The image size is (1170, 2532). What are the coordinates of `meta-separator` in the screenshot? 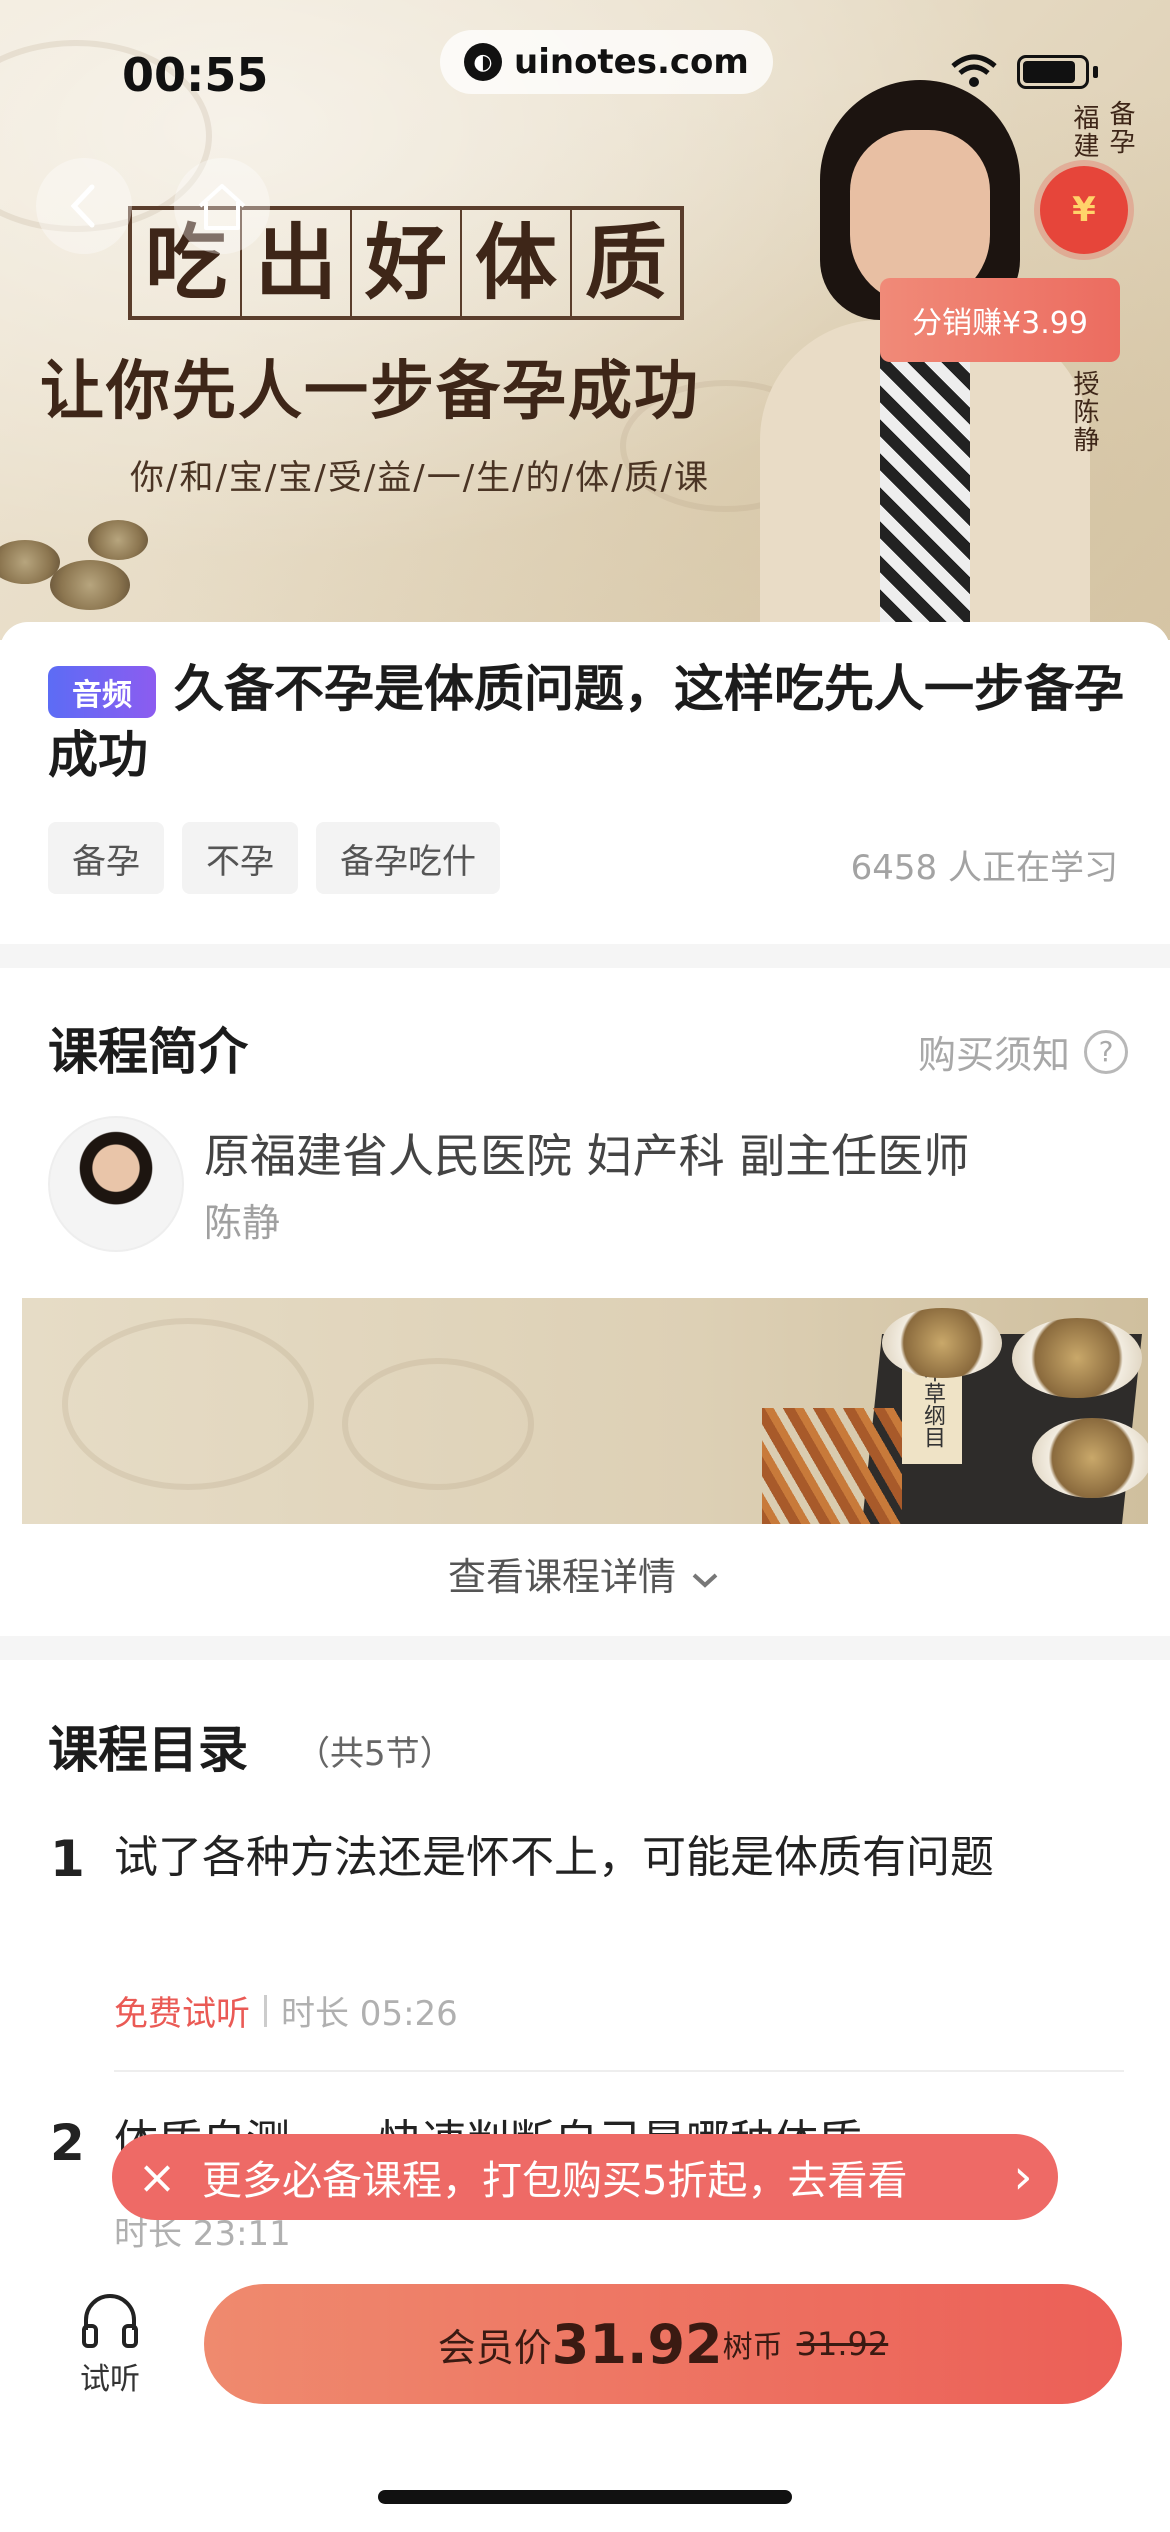 It's located at (265, 2010).